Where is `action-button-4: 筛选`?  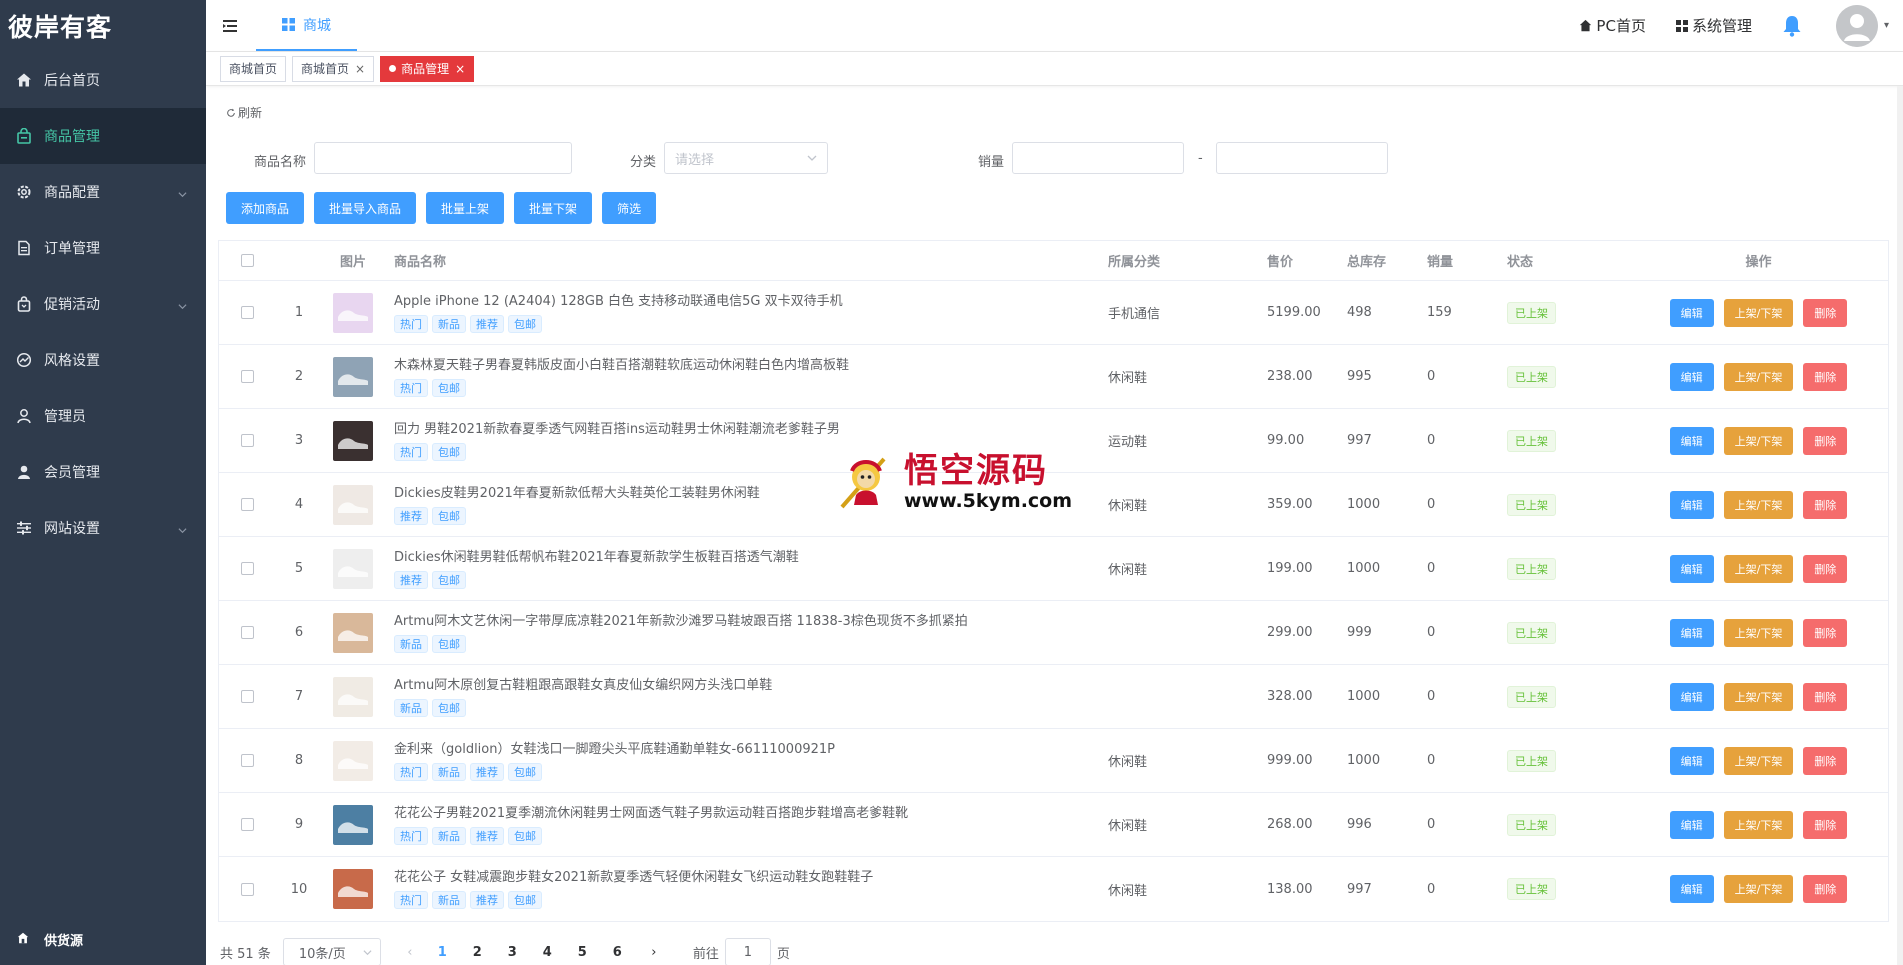
action-button-4: 筛选 is located at coordinates (629, 208).